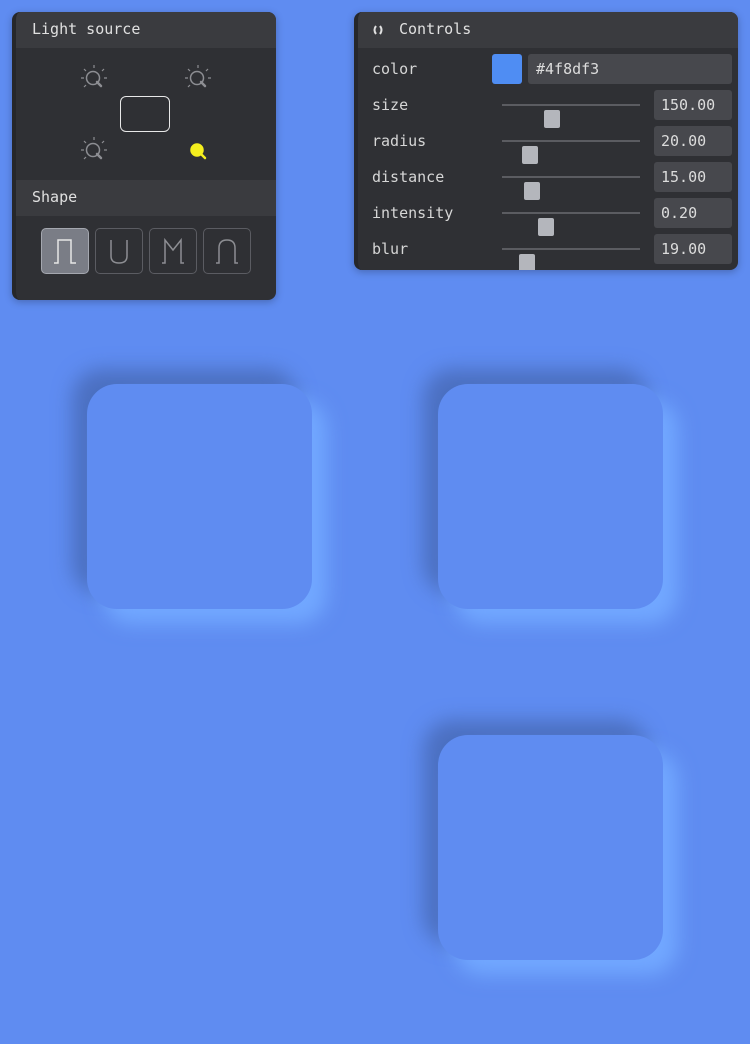 The width and height of the screenshot is (750, 1044). I want to click on intensity-row: intensity 0.20, so click(552, 217).